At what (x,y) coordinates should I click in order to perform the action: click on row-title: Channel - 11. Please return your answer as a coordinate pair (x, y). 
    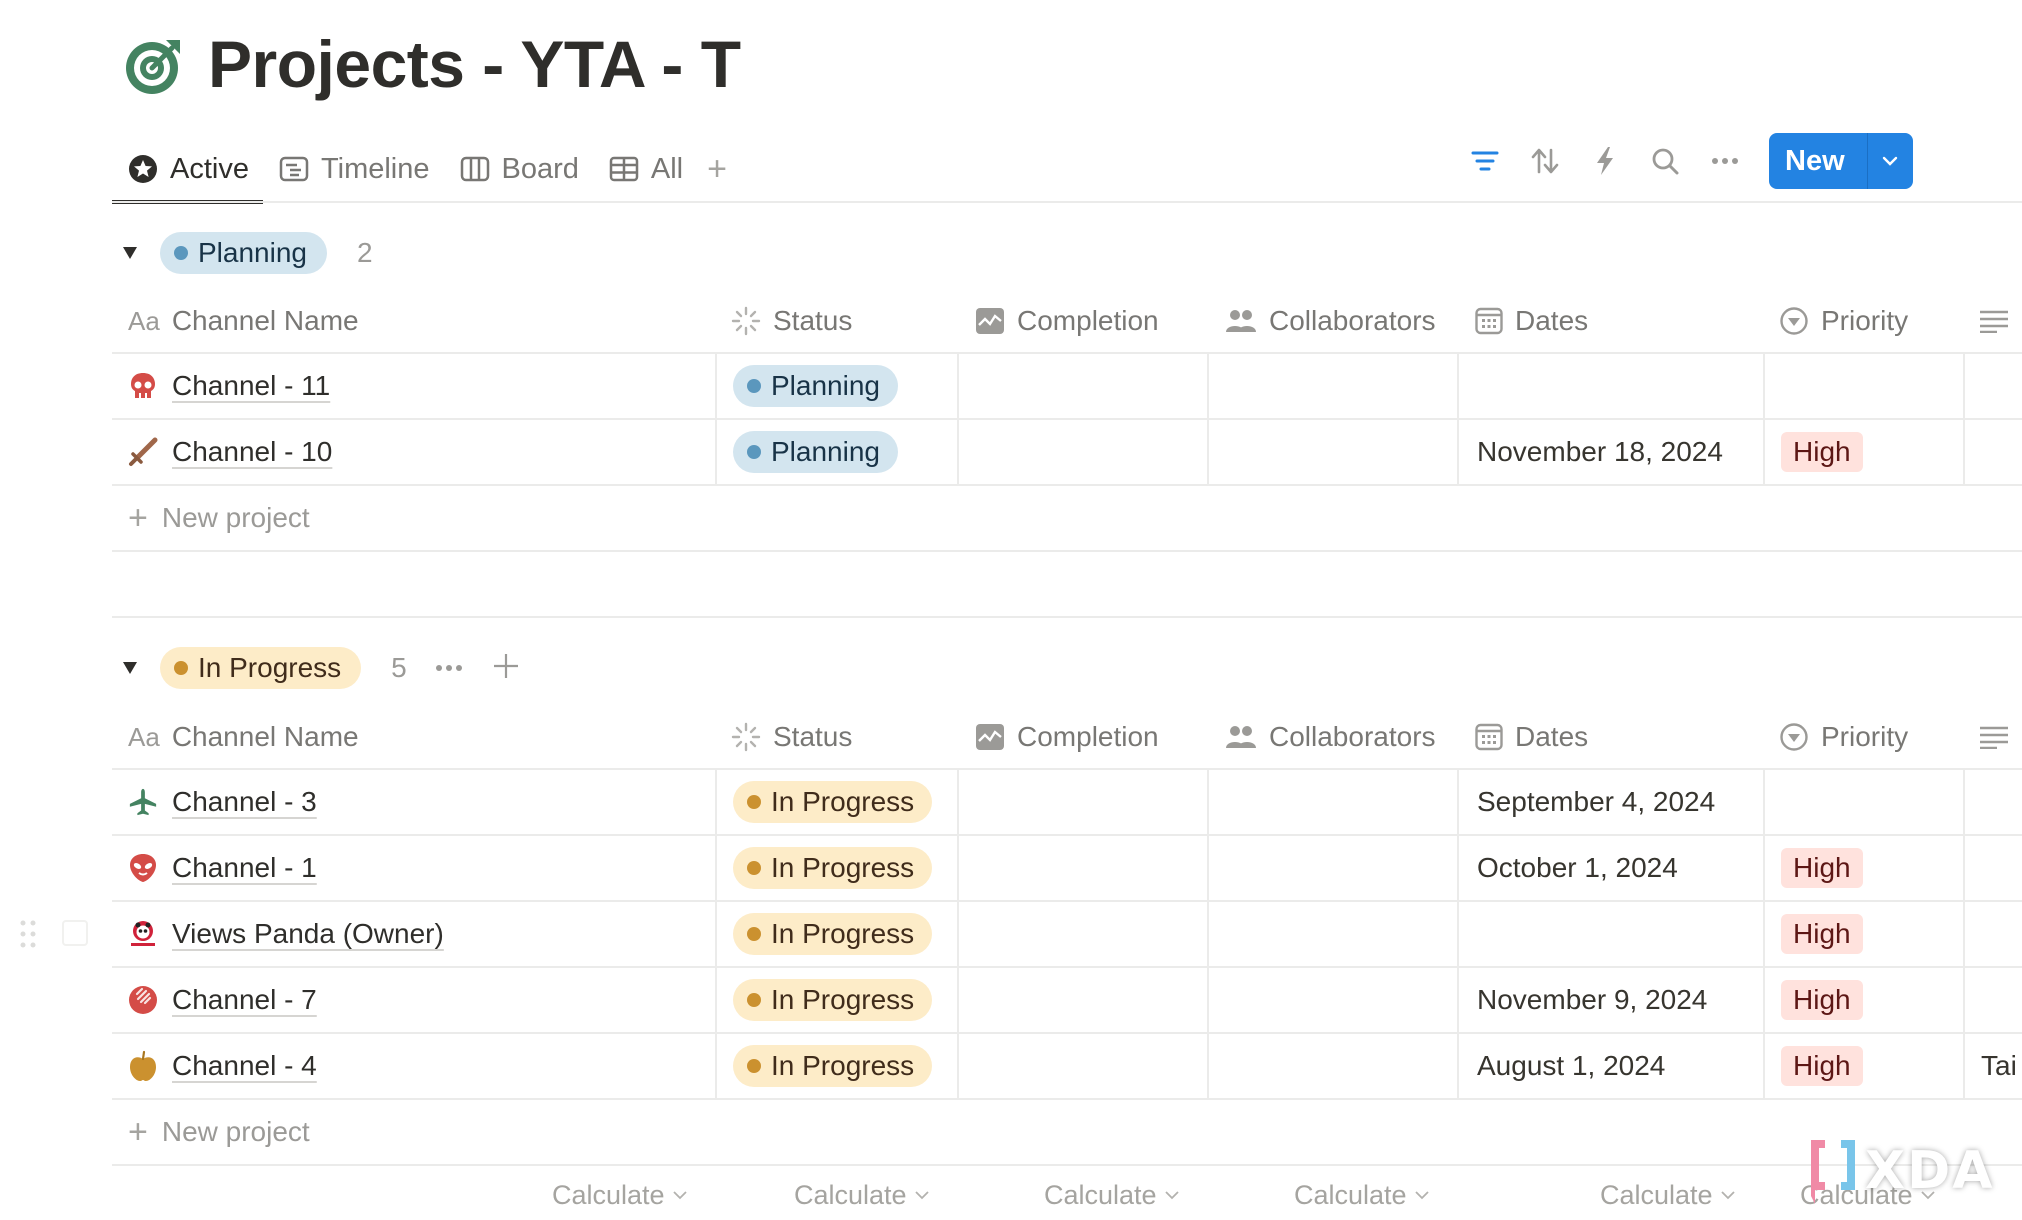
    Looking at the image, I should click on (251, 386).